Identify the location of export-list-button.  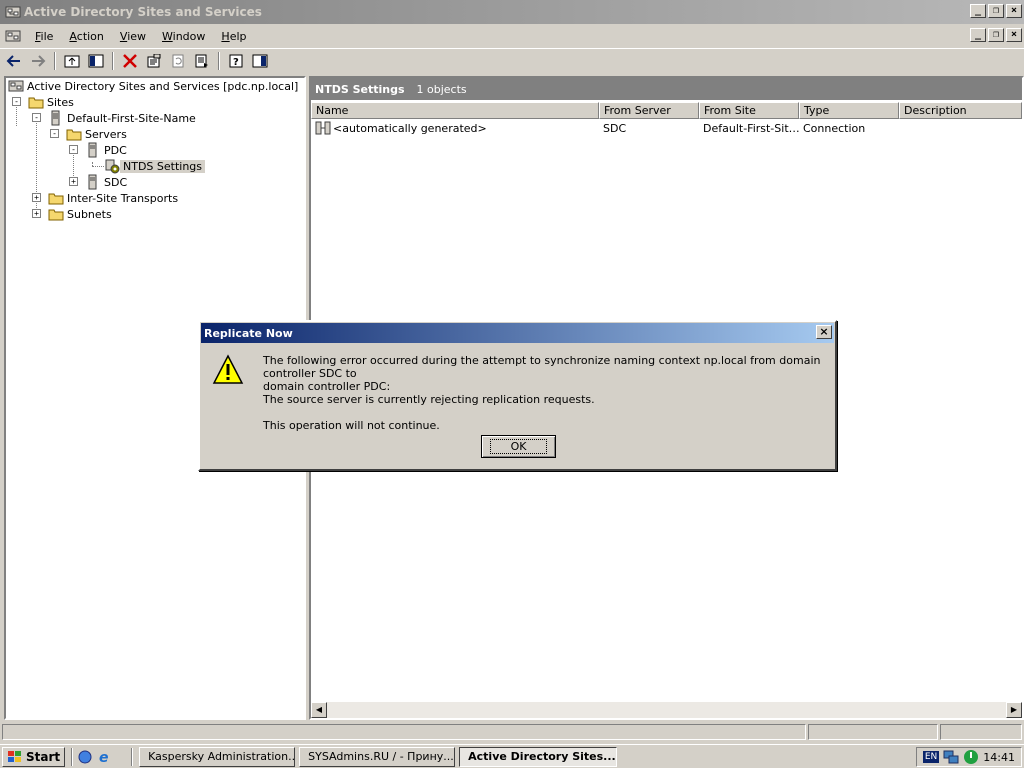
(202, 61).